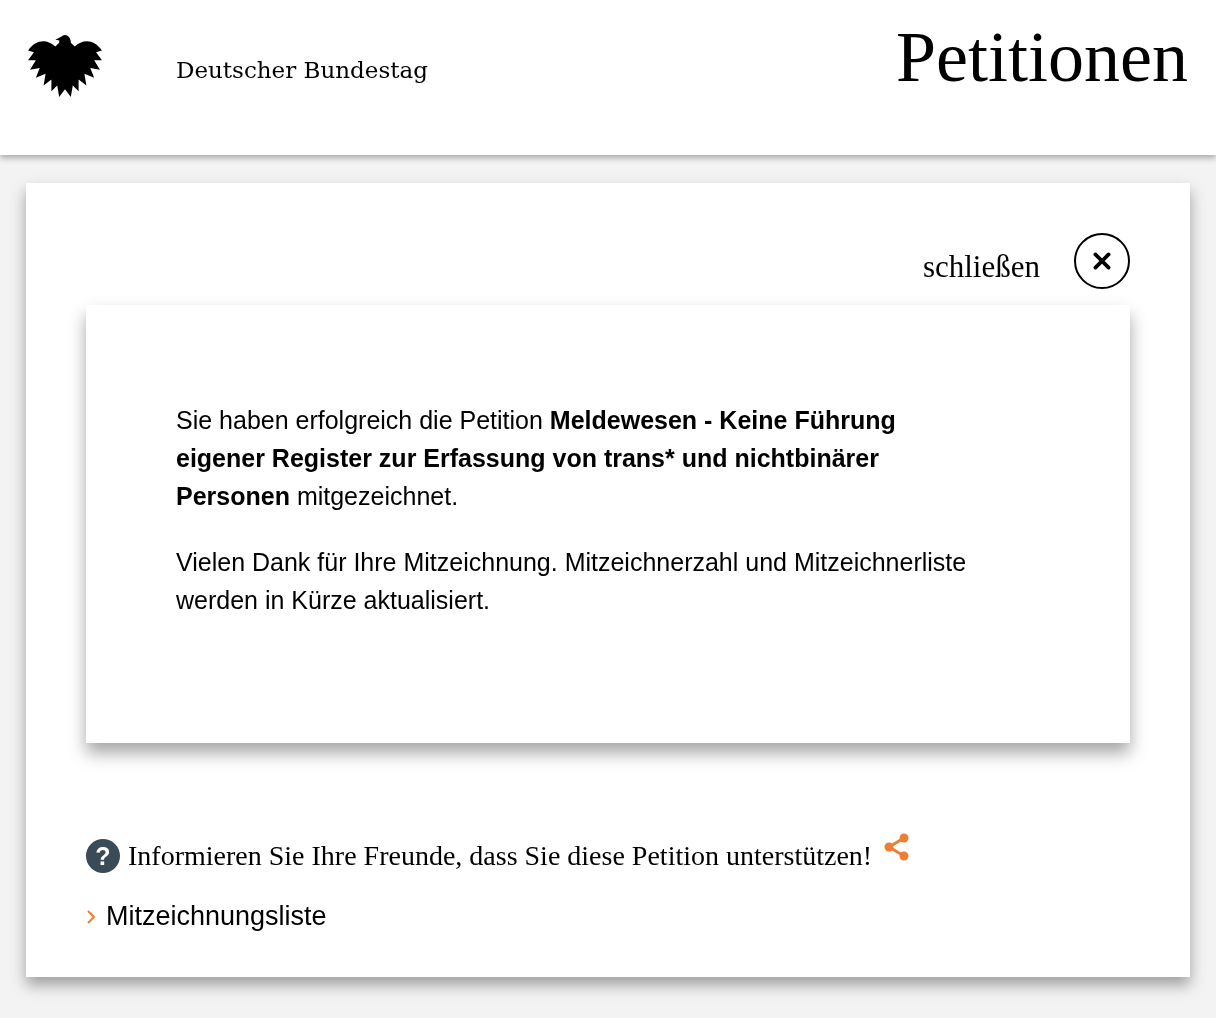  I want to click on close-icon, so click(1102, 261).